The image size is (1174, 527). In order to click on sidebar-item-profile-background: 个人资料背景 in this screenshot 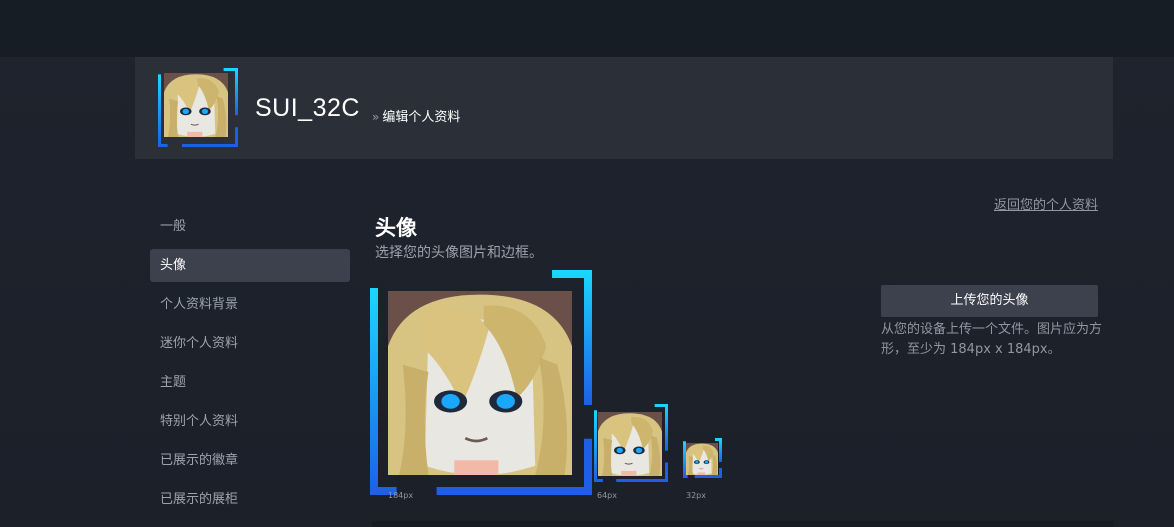, I will do `click(250, 304)`.